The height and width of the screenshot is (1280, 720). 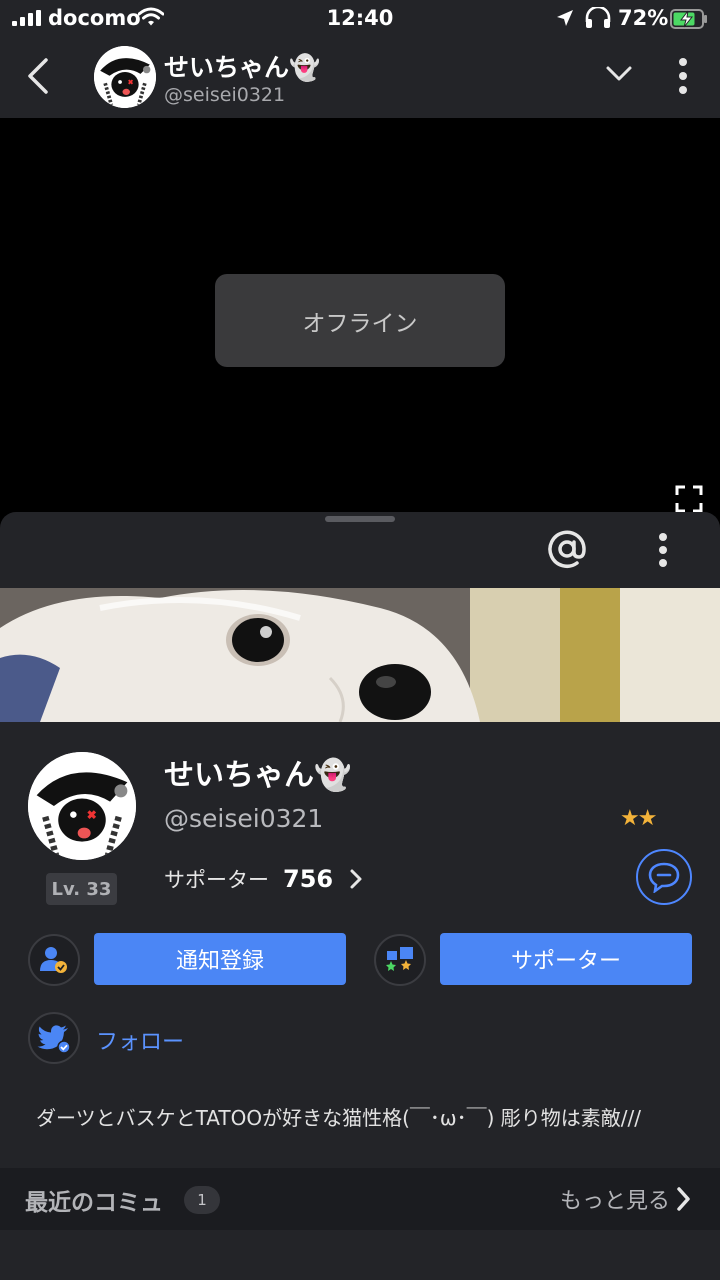 What do you see at coordinates (39, 76) in the screenshot?
I see `back-icon` at bounding box center [39, 76].